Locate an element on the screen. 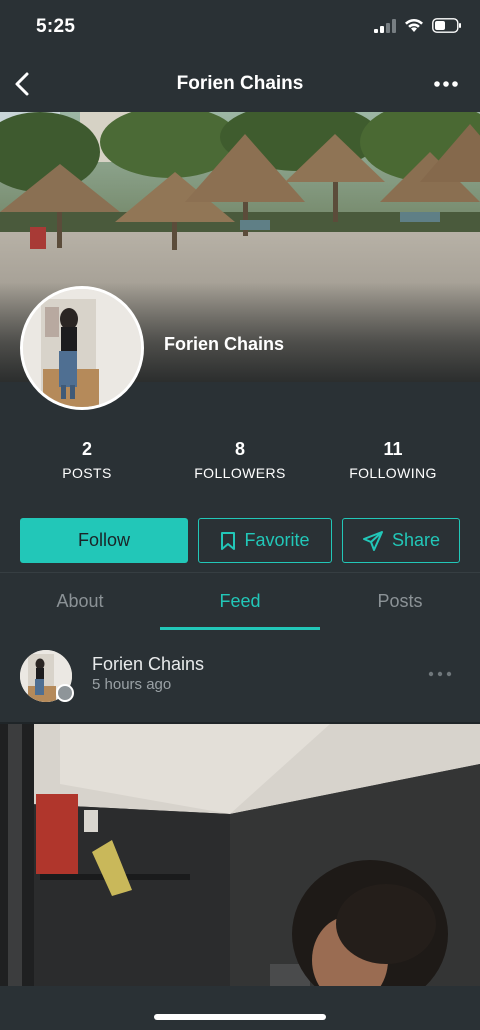 The height and width of the screenshot is (1030, 480). tab-feed: Feed is located at coordinates (240, 601).